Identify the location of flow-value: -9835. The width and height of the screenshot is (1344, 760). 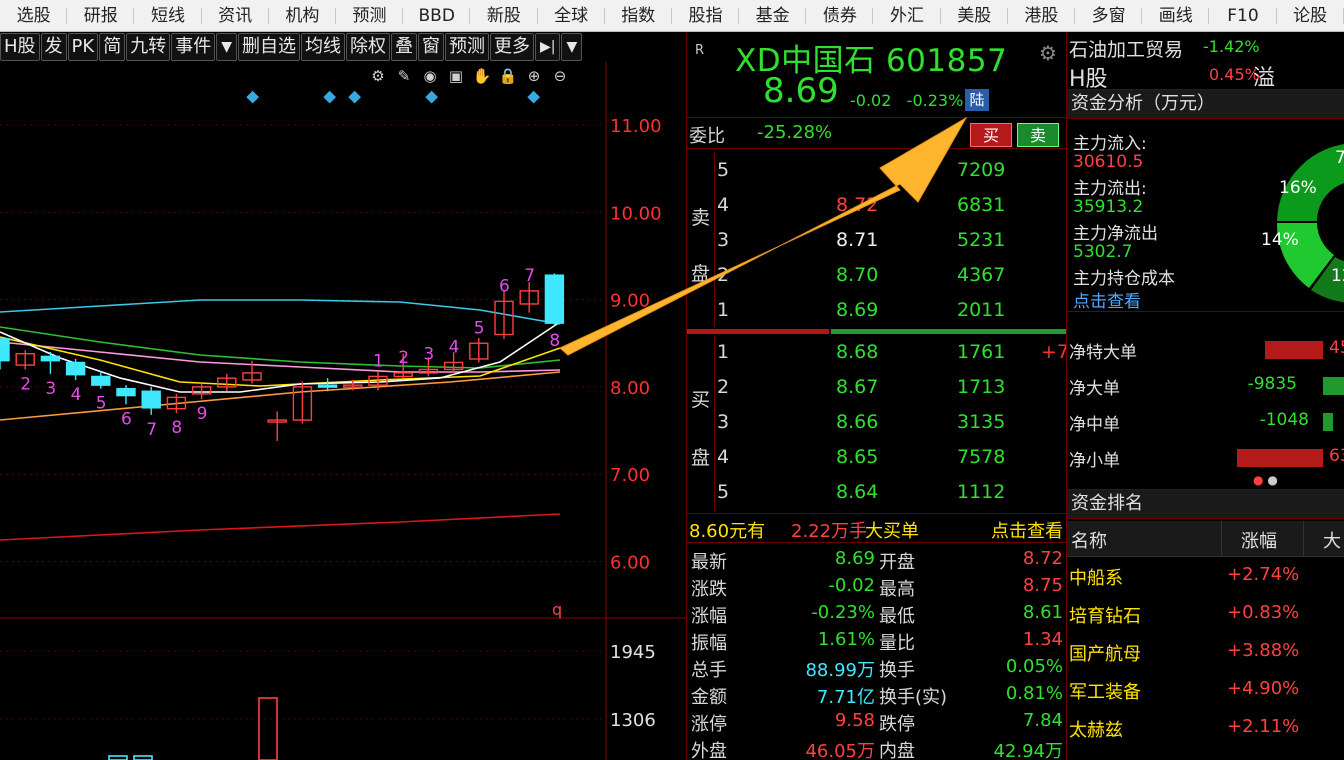
(1272, 384).